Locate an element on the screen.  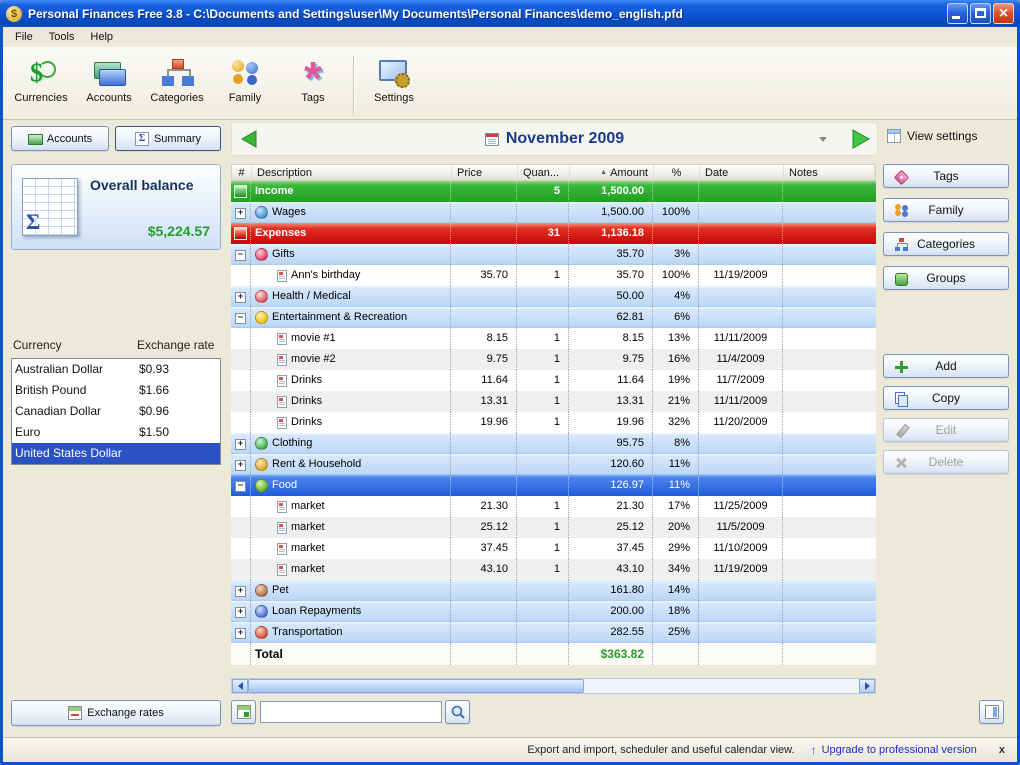
minimize-button is located at coordinates (957, 13).